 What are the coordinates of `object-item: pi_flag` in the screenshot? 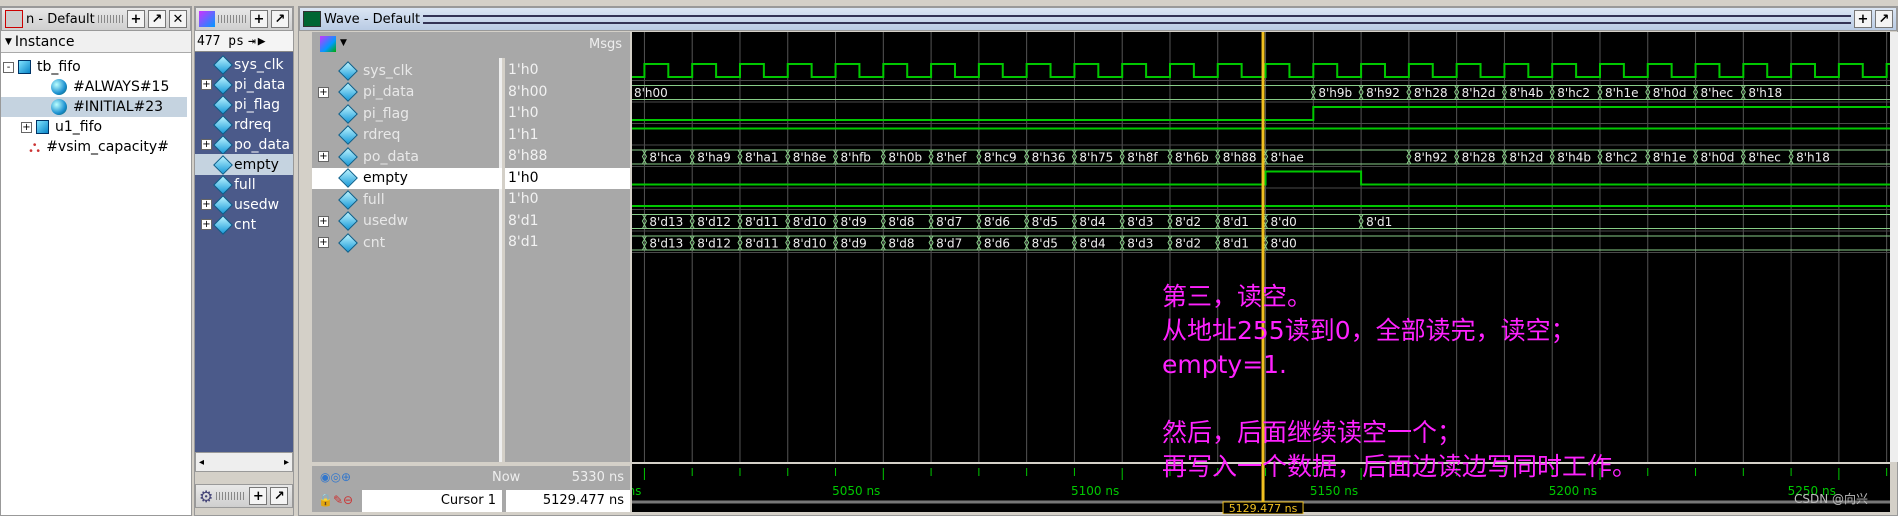 It's located at (244, 104).